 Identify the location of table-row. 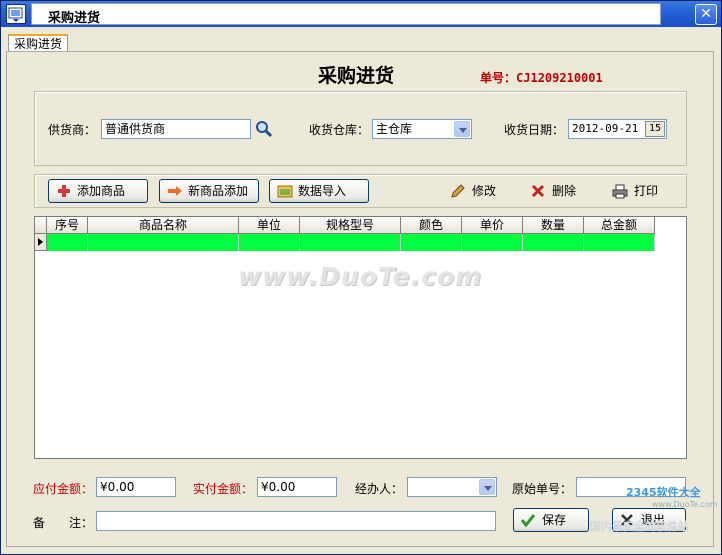
(351, 242).